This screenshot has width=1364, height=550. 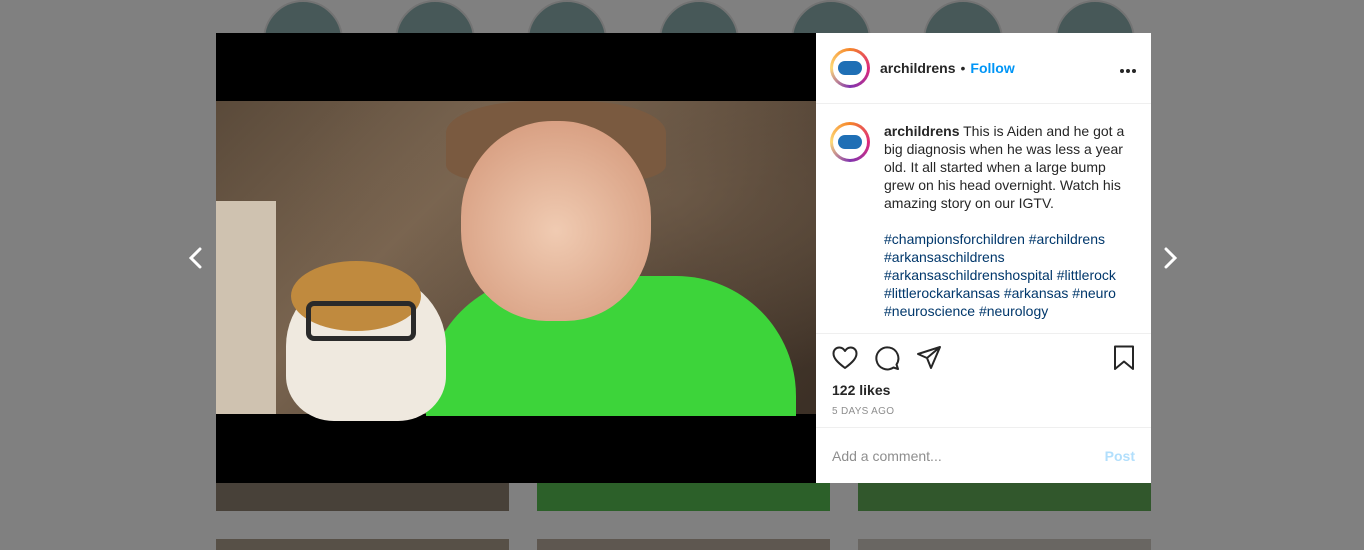 I want to click on post-actions, so click(x=983, y=358).